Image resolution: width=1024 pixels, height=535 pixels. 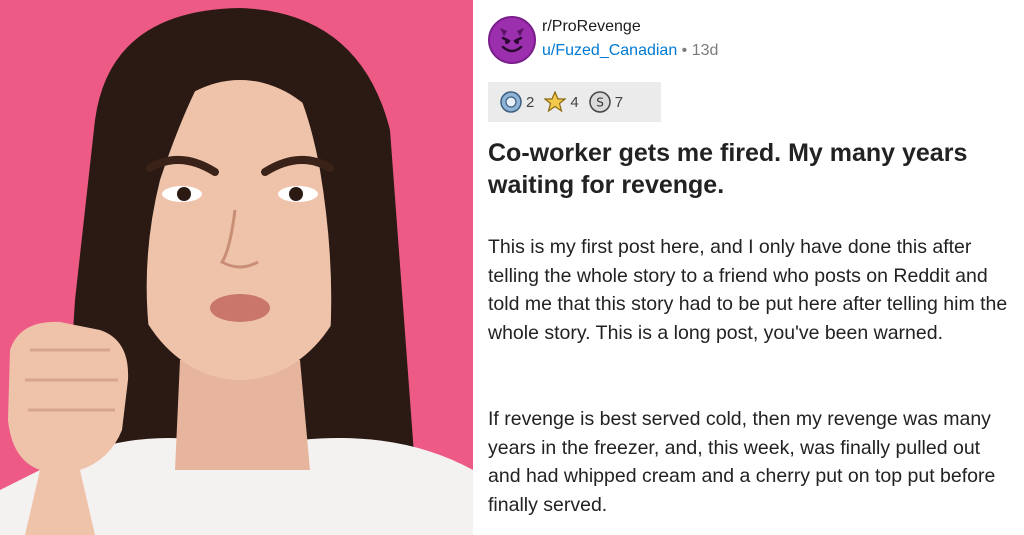 I want to click on post-age: 13d, so click(x=705, y=50).